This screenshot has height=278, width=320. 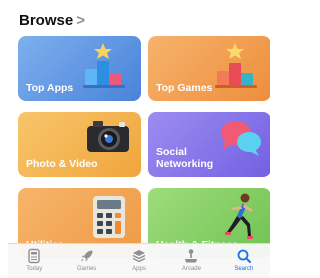 What do you see at coordinates (244, 269) in the screenshot?
I see `tab-label: Search` at bounding box center [244, 269].